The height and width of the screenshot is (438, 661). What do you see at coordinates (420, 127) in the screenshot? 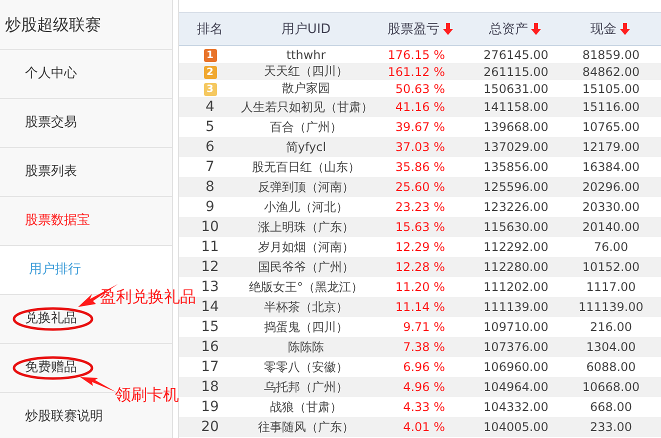
I see `table-cell-text: 39.67 %` at bounding box center [420, 127].